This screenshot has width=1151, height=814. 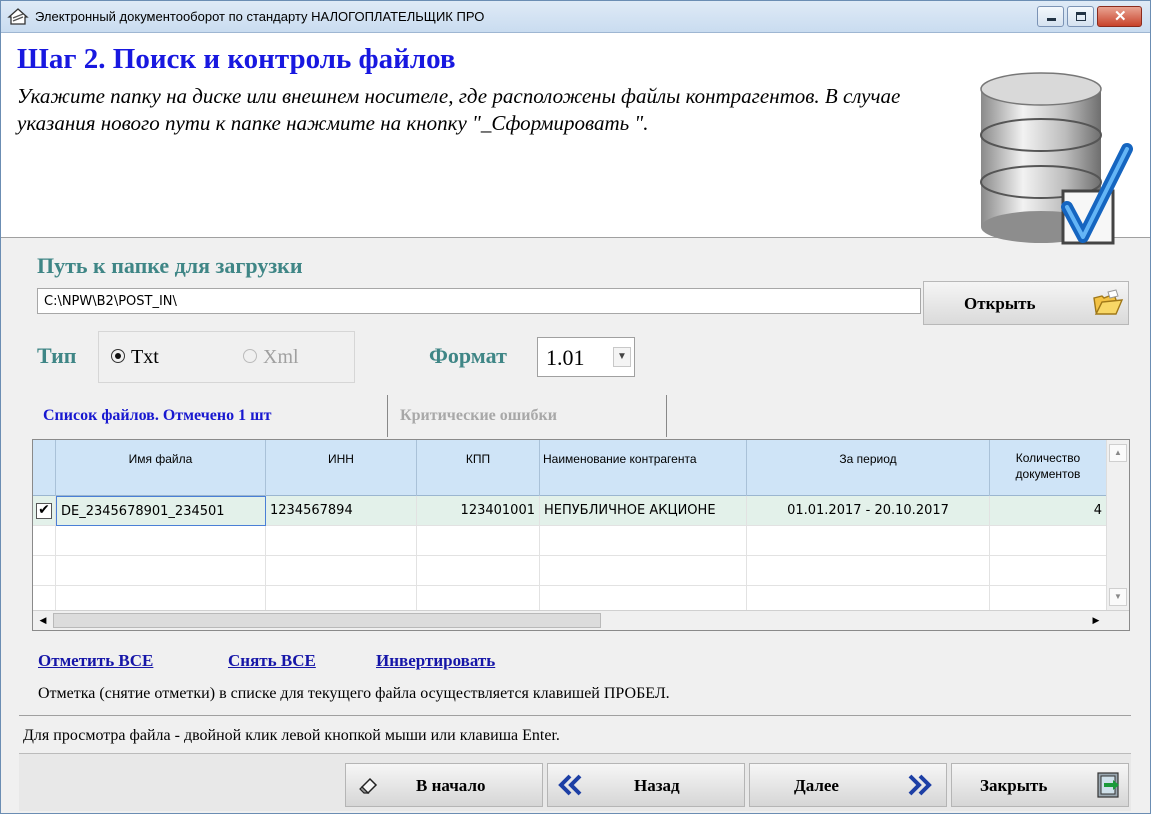 What do you see at coordinates (848, 785) in the screenshot?
I see `next-button: Далее` at bounding box center [848, 785].